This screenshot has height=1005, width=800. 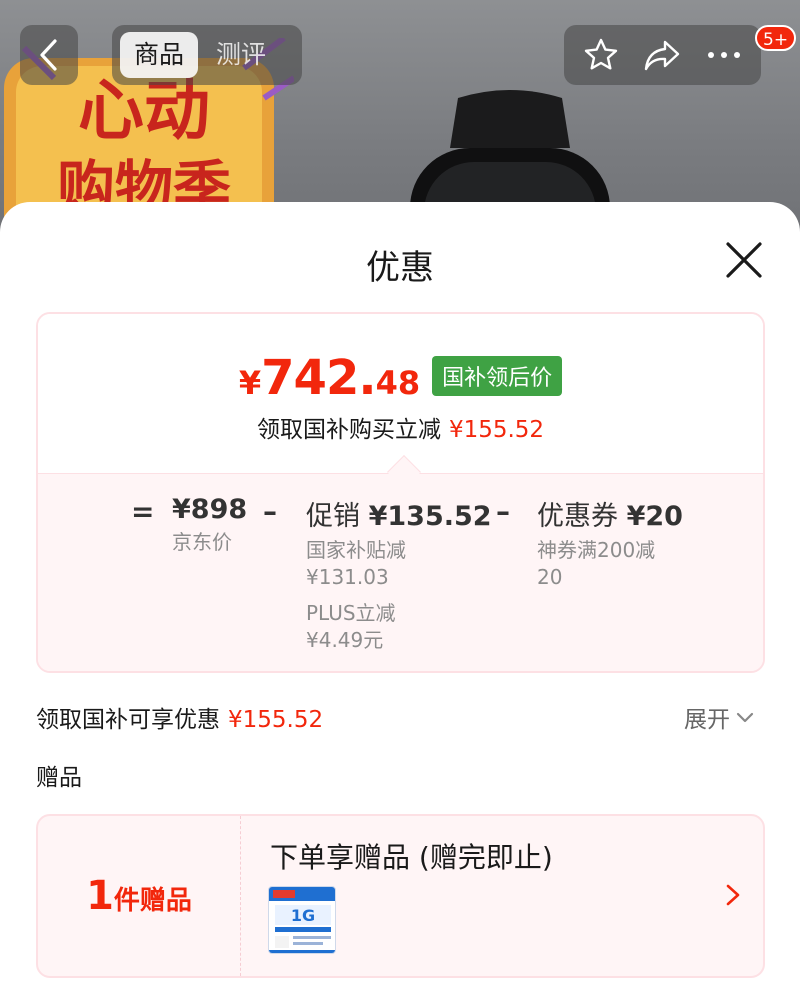 What do you see at coordinates (347, 577) in the screenshot?
I see `promo-detail: ¥131.03` at bounding box center [347, 577].